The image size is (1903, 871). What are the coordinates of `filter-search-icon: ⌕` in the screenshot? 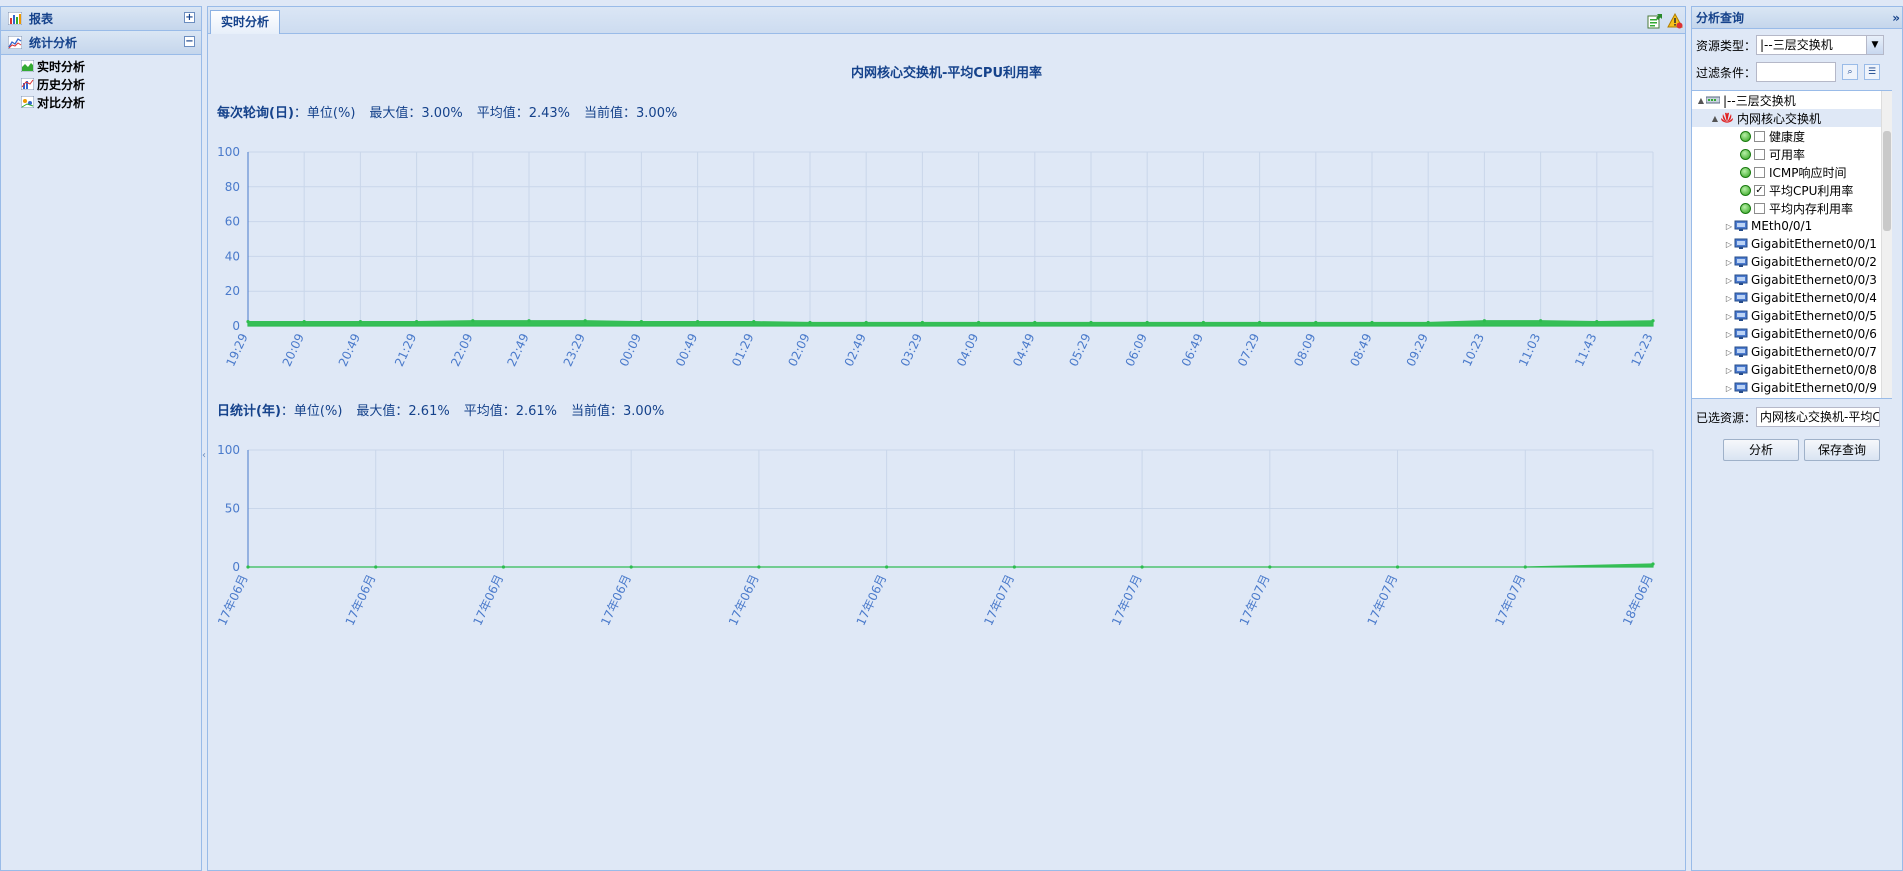 It's located at (1850, 72).